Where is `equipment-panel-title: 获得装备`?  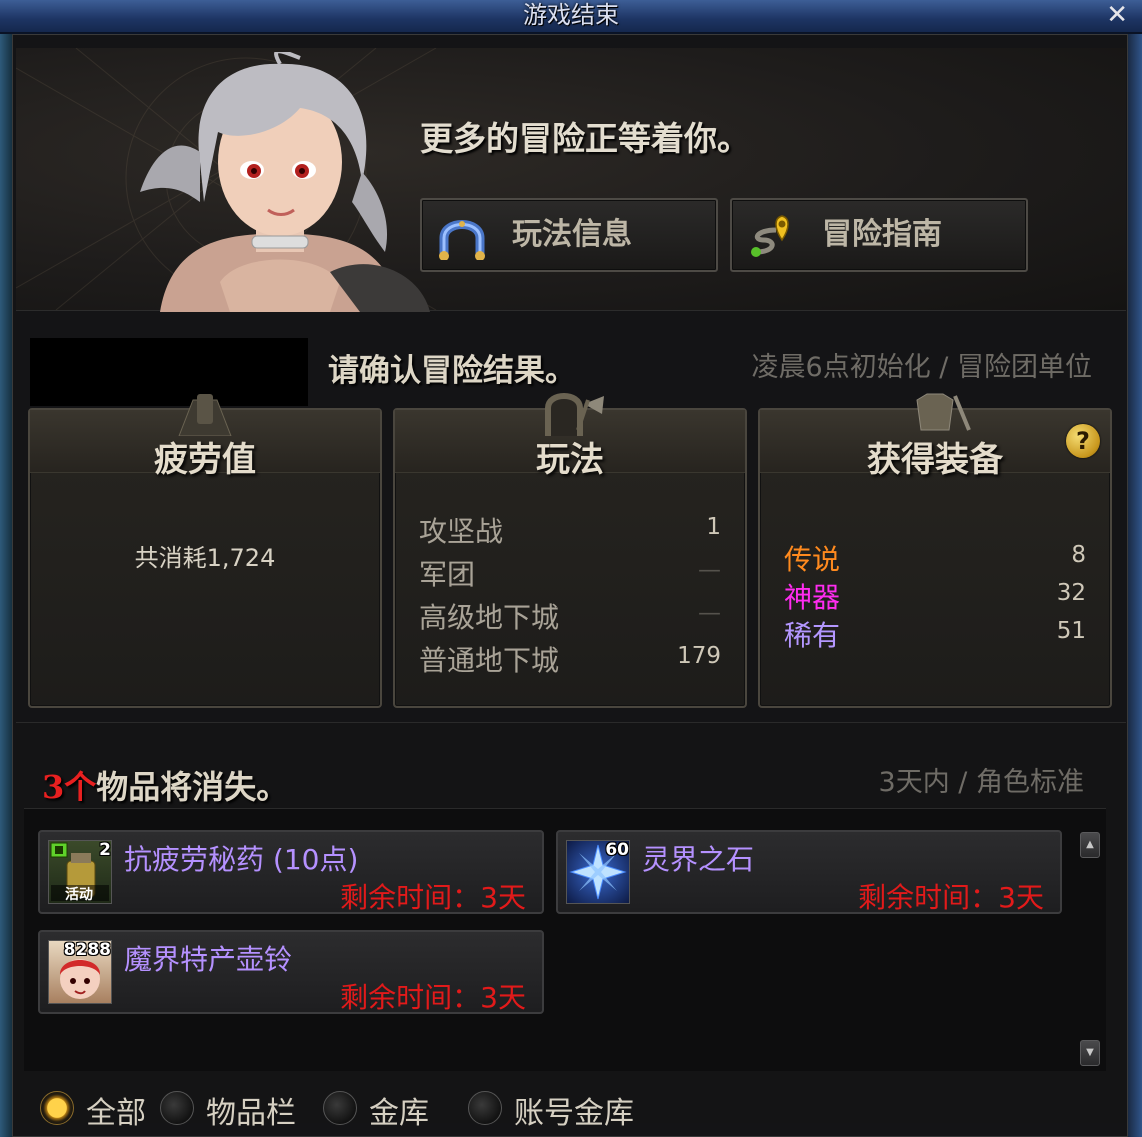 equipment-panel-title: 获得装备 is located at coordinates (935, 460).